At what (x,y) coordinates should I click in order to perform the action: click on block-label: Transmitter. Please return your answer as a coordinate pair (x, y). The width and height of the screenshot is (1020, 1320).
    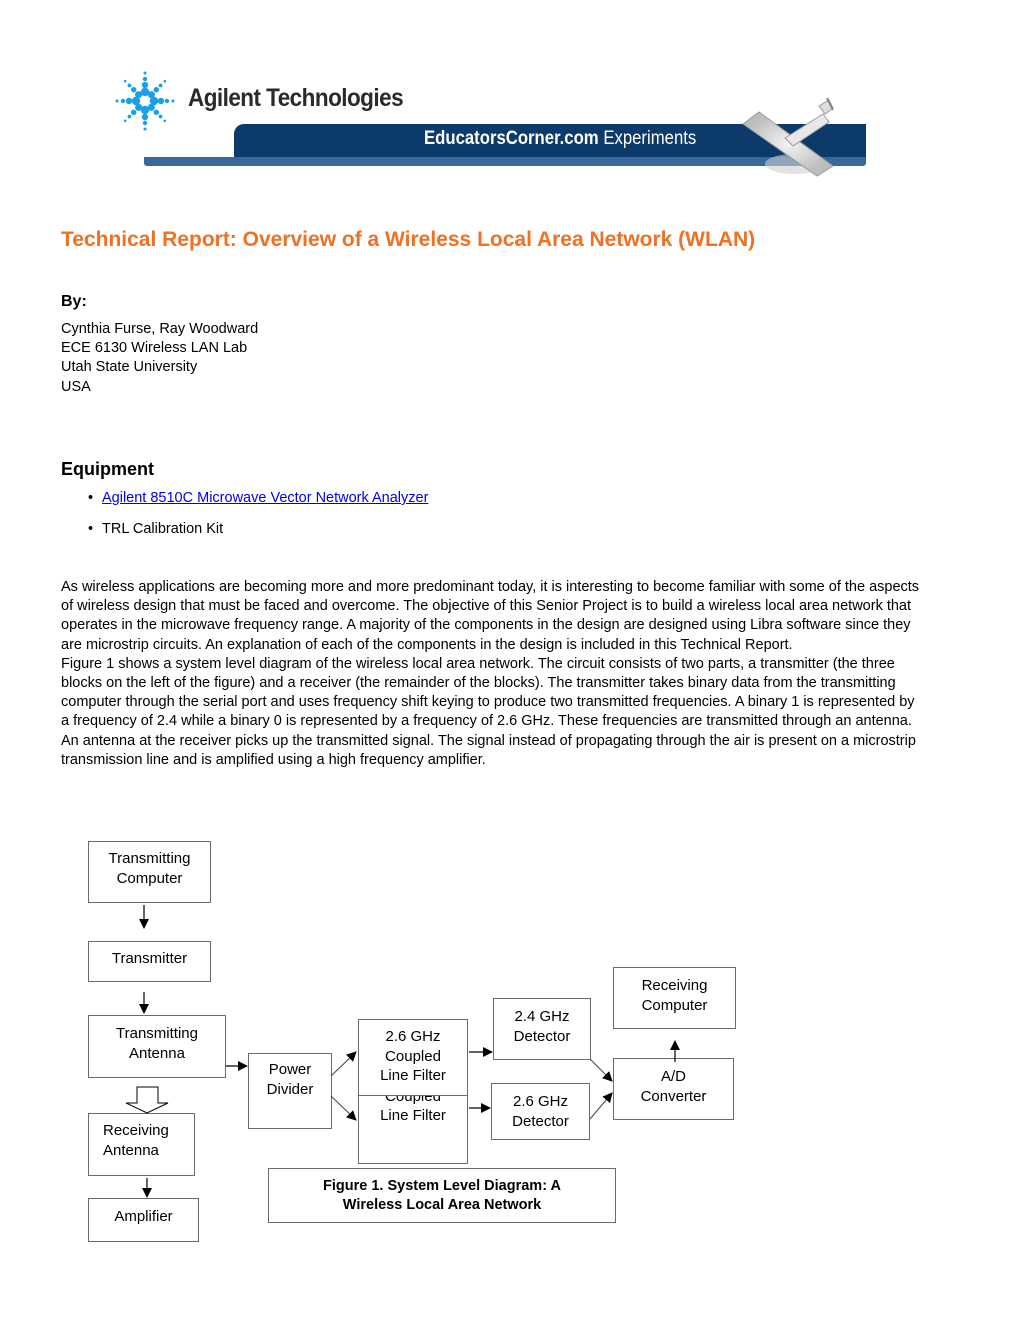
    Looking at the image, I should click on (149, 958).